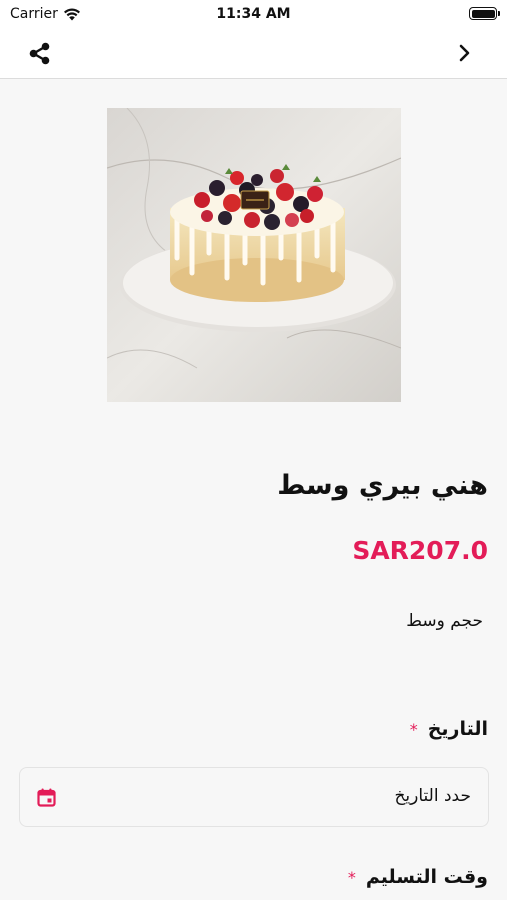  I want to click on date-label: التاريخ *, so click(449, 729).